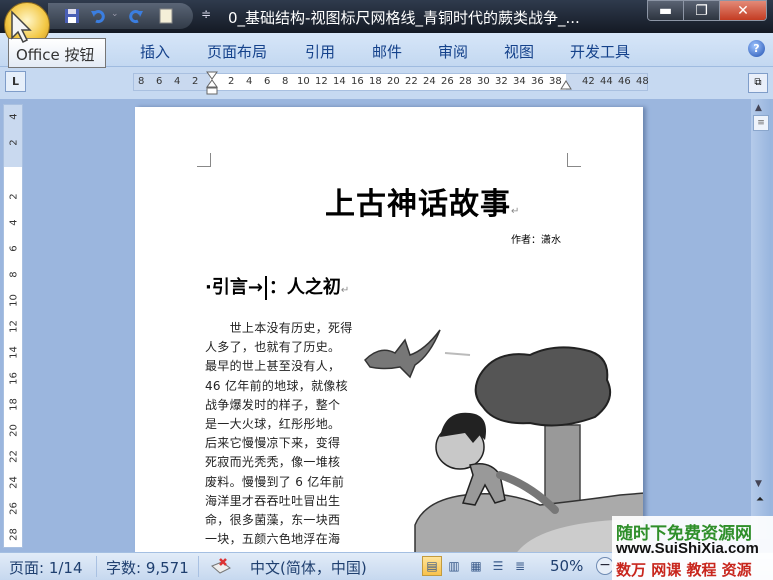 The image size is (773, 580). I want to click on ruler-tick-label: 20, so click(393, 81).